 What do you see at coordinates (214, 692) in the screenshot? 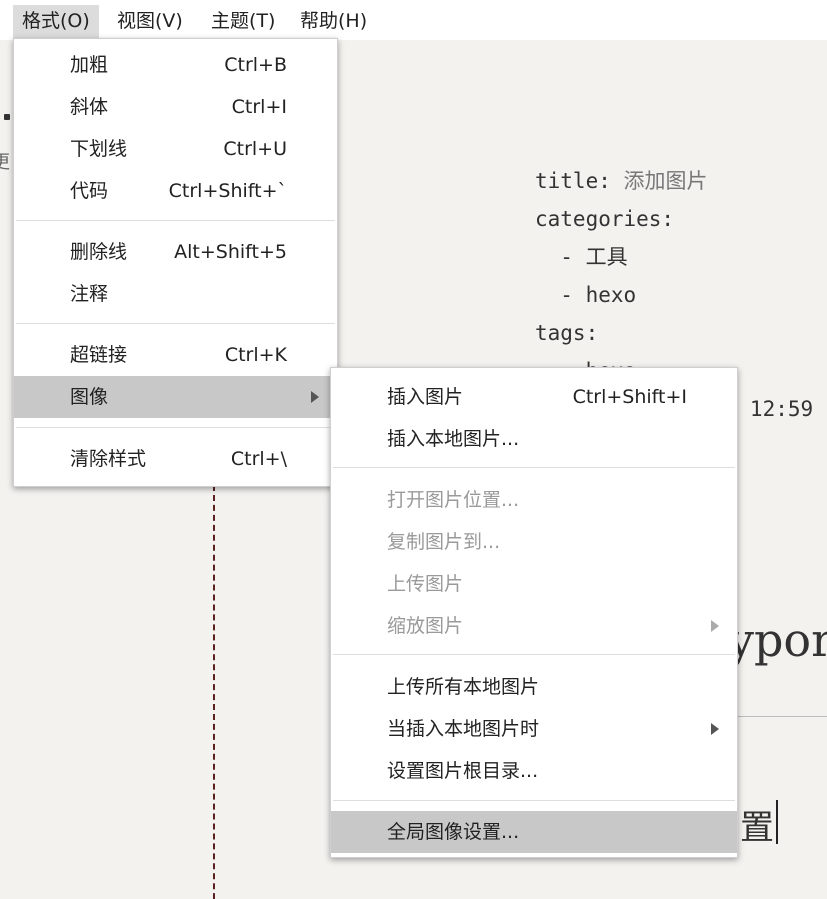
I see `dashed-divider` at bounding box center [214, 692].